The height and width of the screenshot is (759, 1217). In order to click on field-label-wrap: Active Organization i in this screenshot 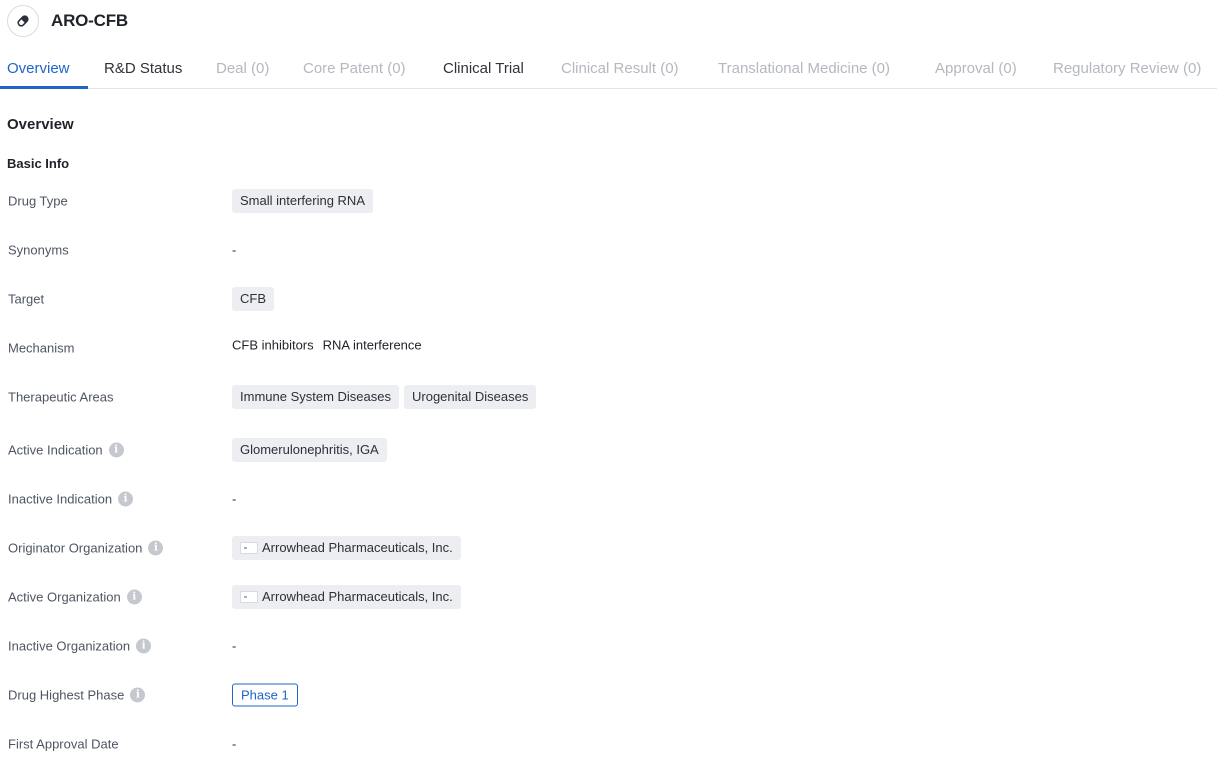, I will do `click(75, 597)`.